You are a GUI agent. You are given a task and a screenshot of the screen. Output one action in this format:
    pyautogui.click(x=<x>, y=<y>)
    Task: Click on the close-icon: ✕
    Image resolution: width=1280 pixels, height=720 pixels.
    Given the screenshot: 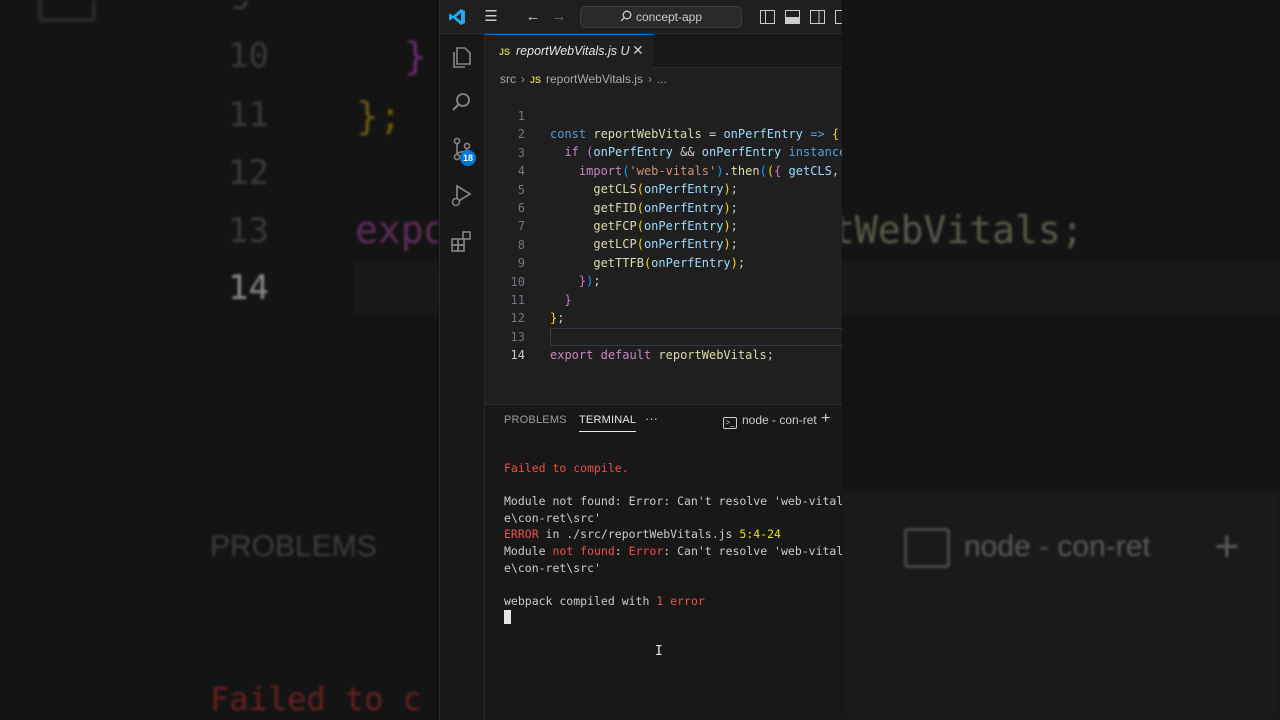 What is the action you would take?
    pyautogui.click(x=638, y=50)
    